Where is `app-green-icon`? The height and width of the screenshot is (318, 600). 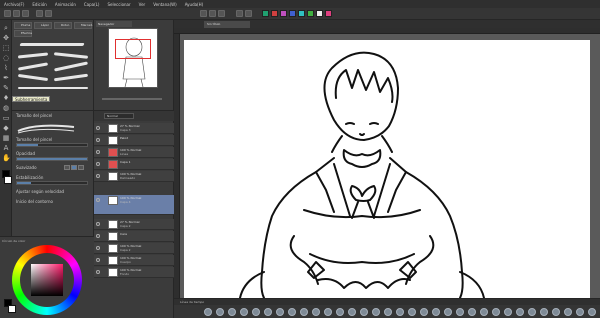
app-green-icon is located at coordinates (265, 13).